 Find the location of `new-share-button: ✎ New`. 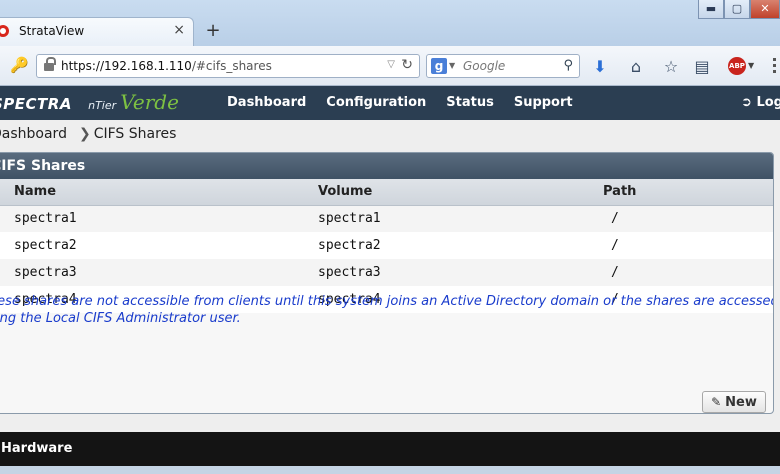

new-share-button: ✎ New is located at coordinates (734, 402).